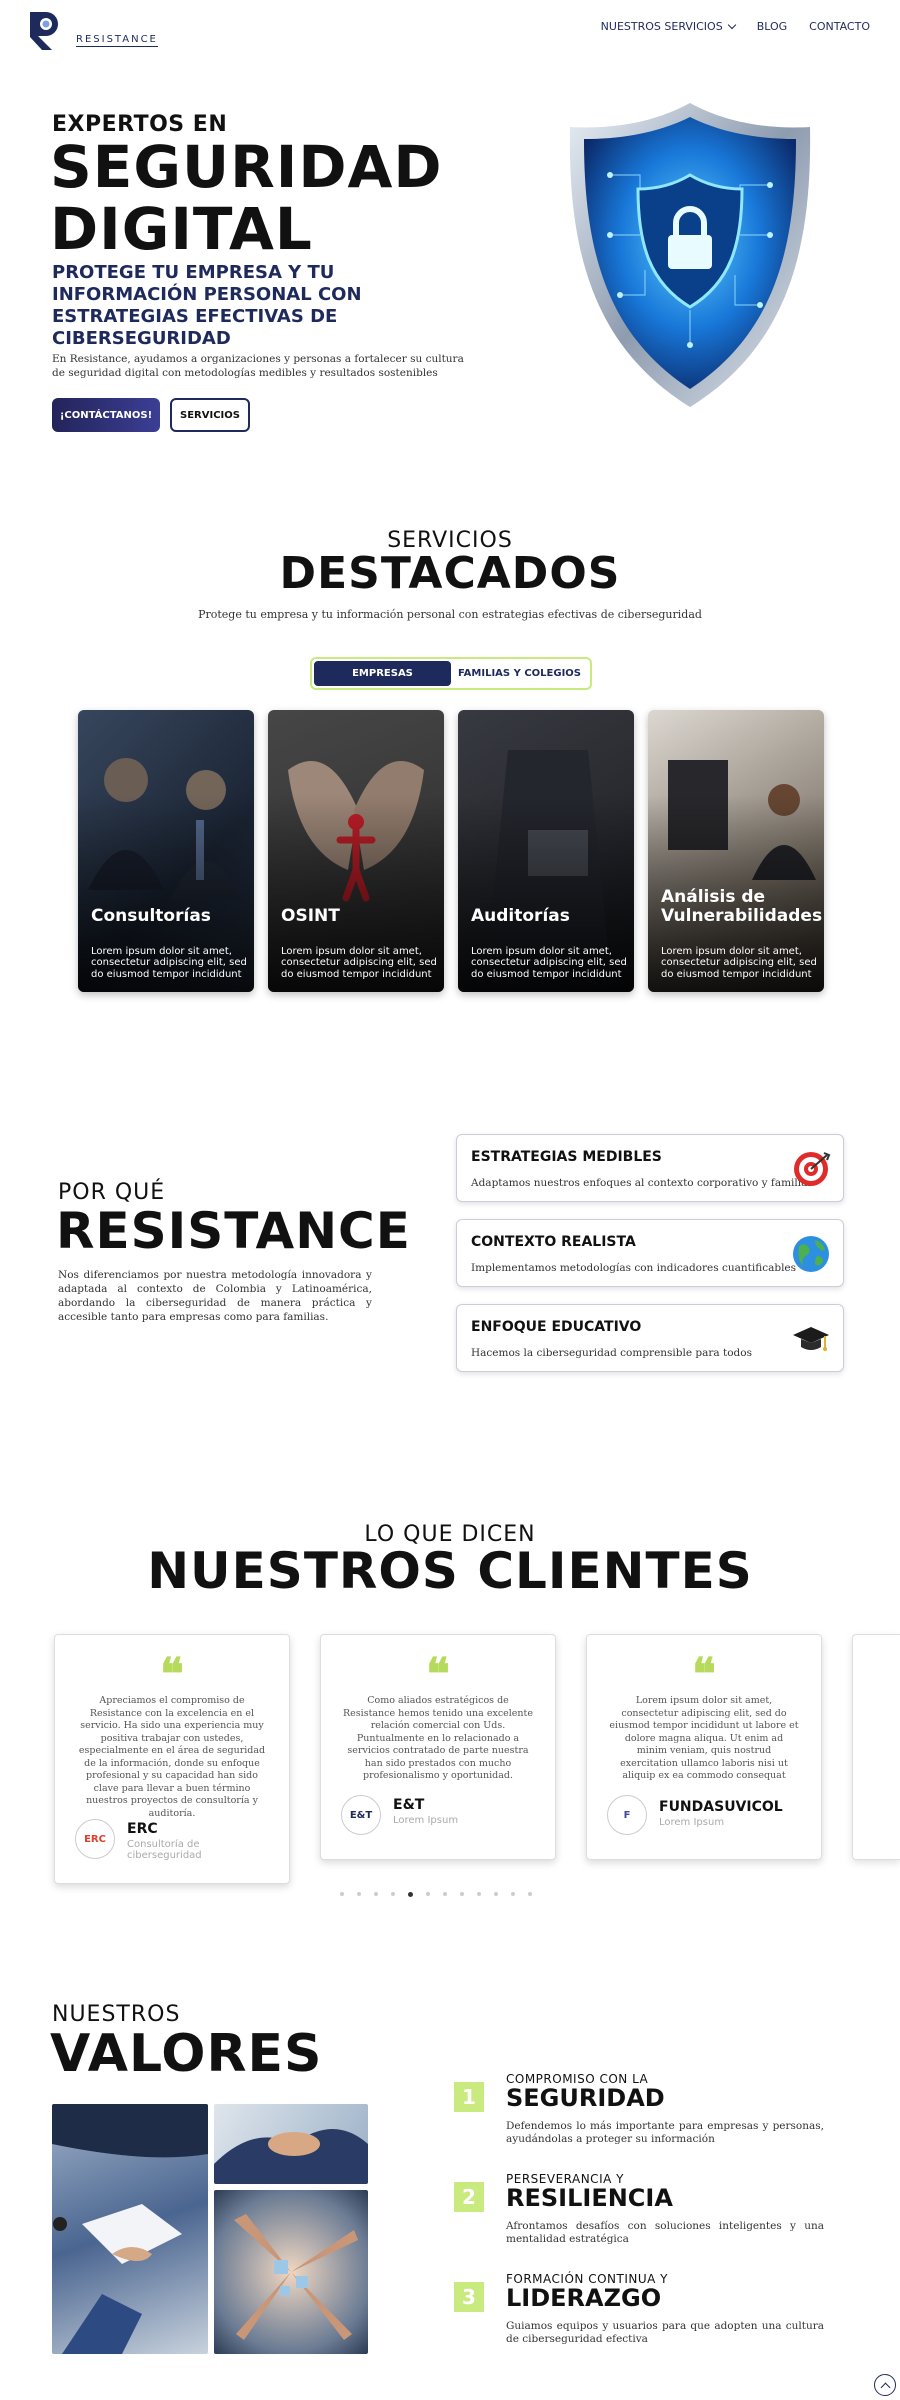 The width and height of the screenshot is (900, 2400). What do you see at coordinates (731, 25) in the screenshot?
I see `chevron-down-icon` at bounding box center [731, 25].